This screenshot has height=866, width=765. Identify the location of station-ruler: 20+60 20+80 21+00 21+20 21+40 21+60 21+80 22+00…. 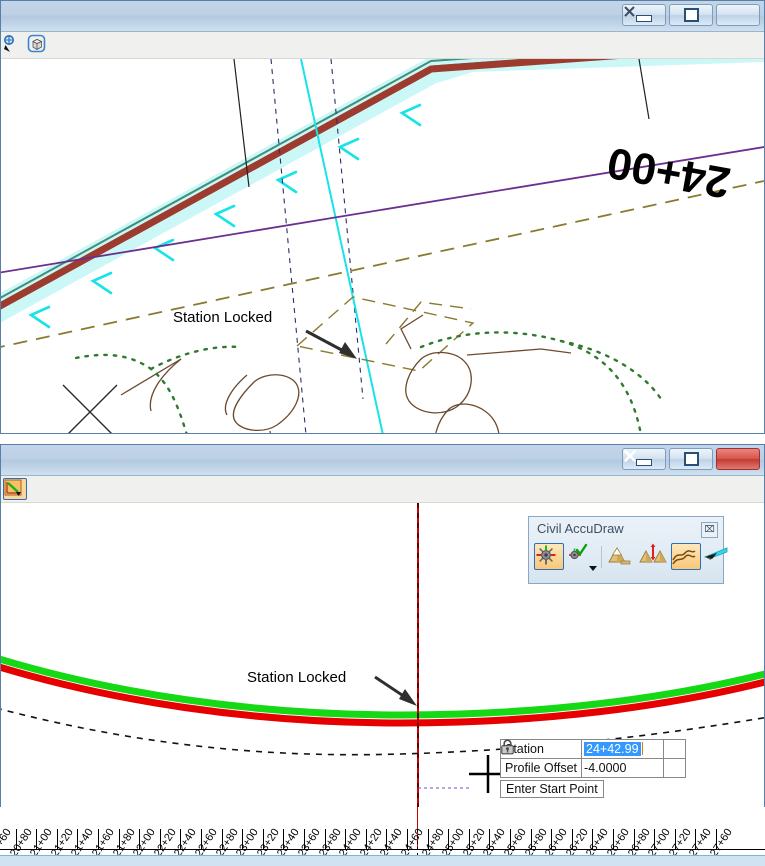
(382, 836).